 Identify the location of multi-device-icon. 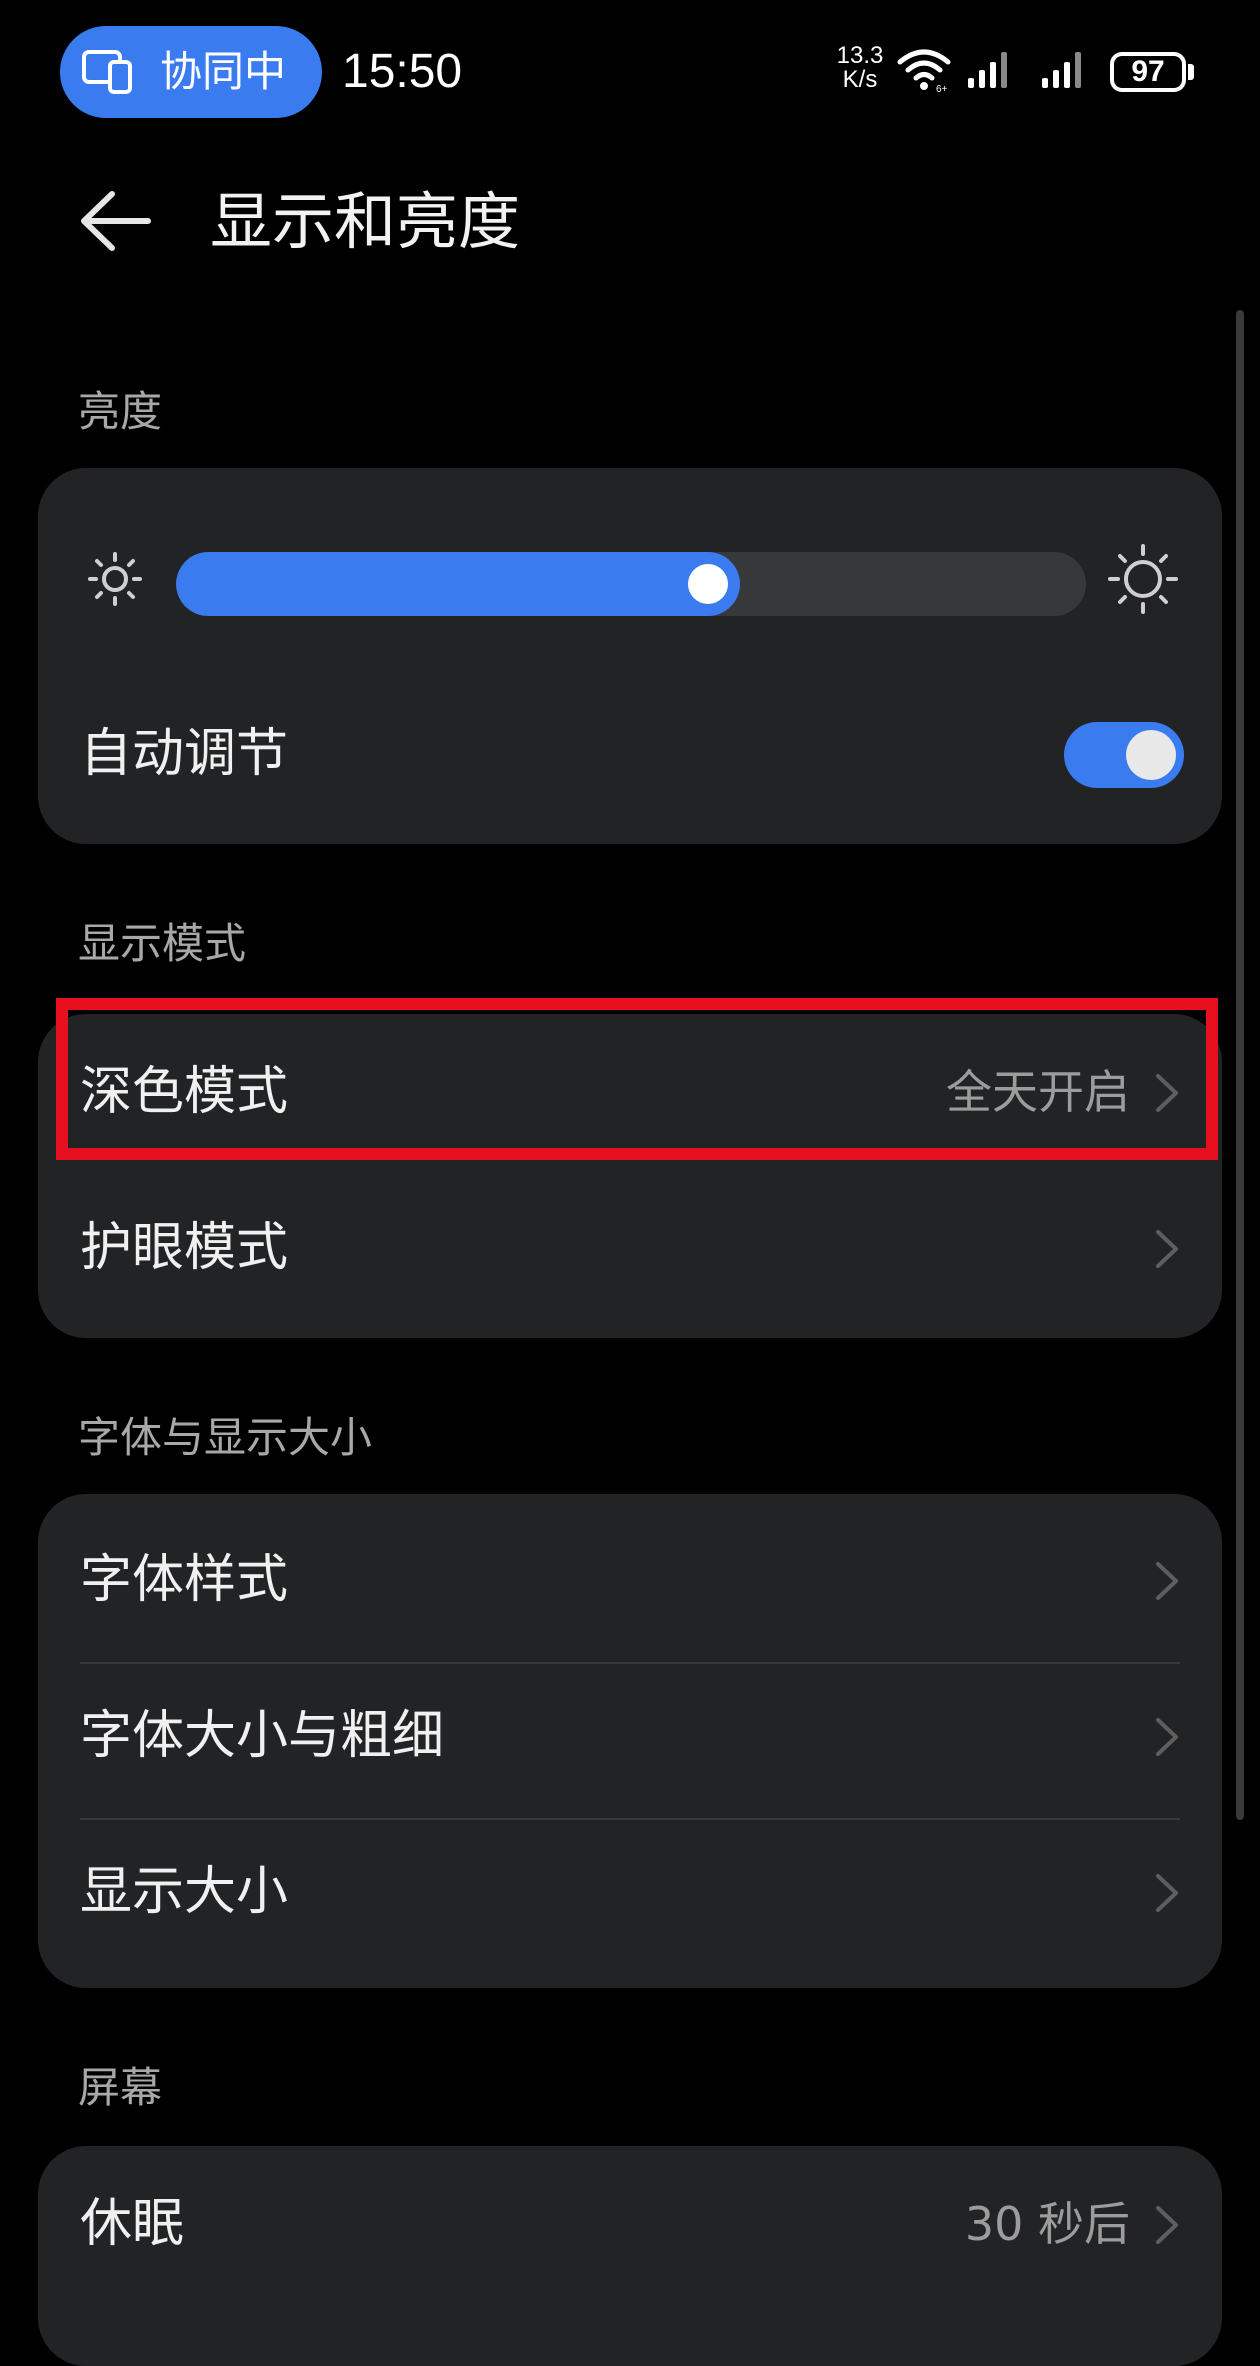
(107, 72).